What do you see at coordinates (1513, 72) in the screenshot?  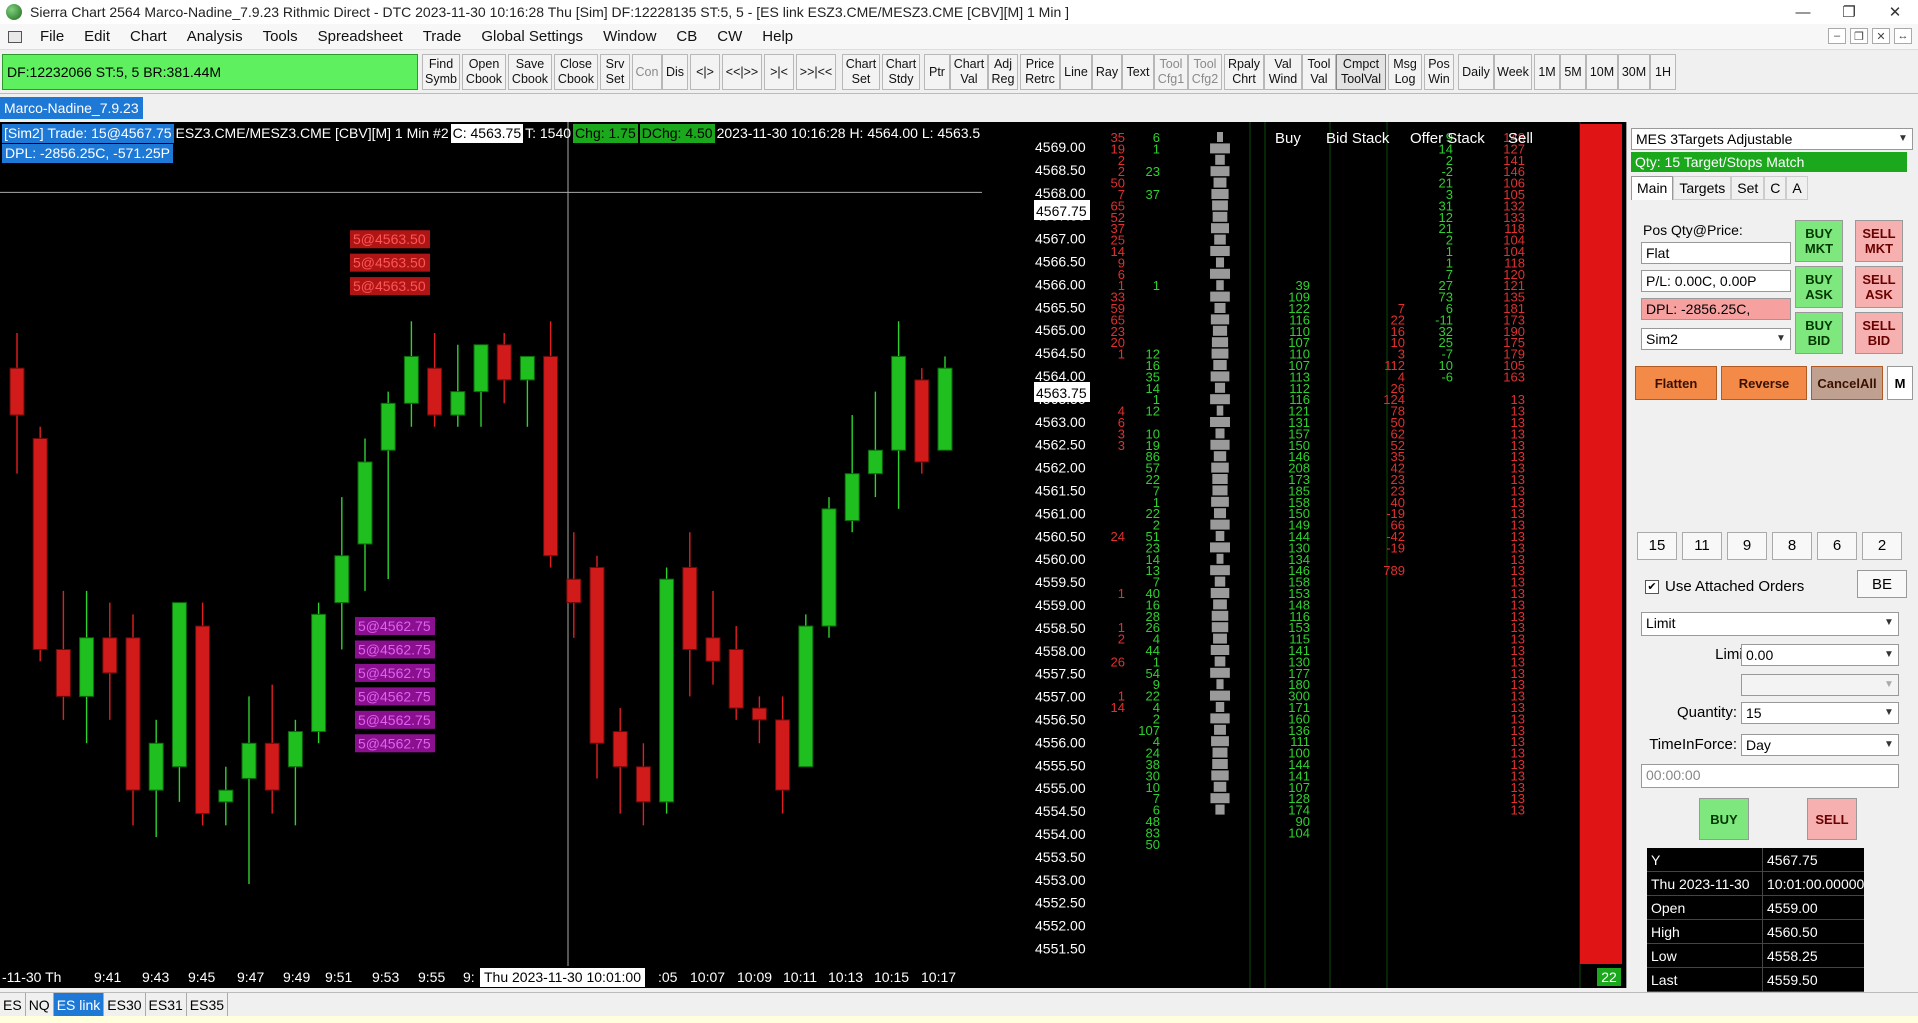 I see `toolbar-button-week: Week` at bounding box center [1513, 72].